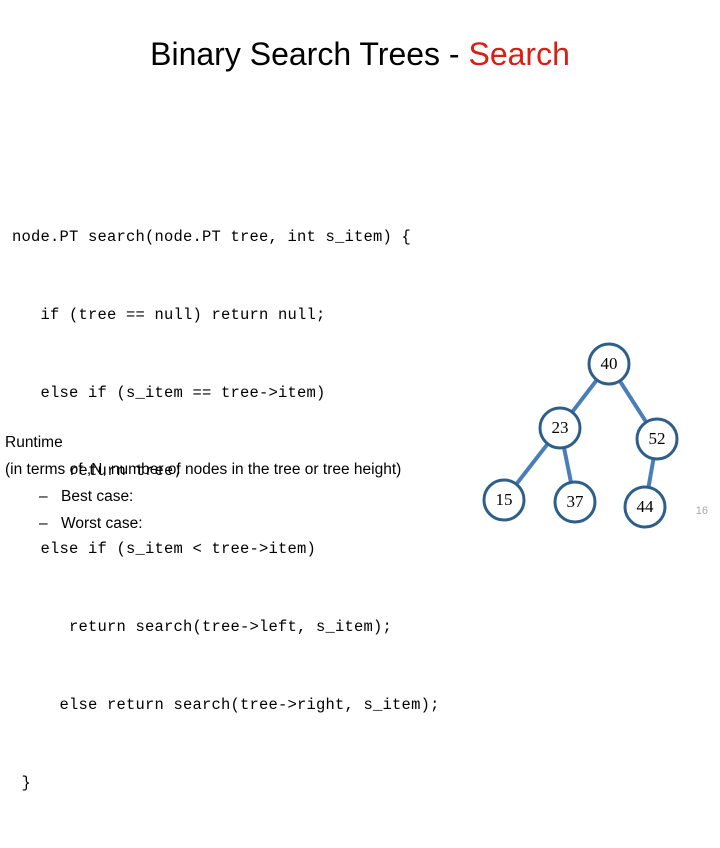 This screenshot has width=720, height=848. I want to click on page-title: Binary Search Trees - Search, so click(360, 54).